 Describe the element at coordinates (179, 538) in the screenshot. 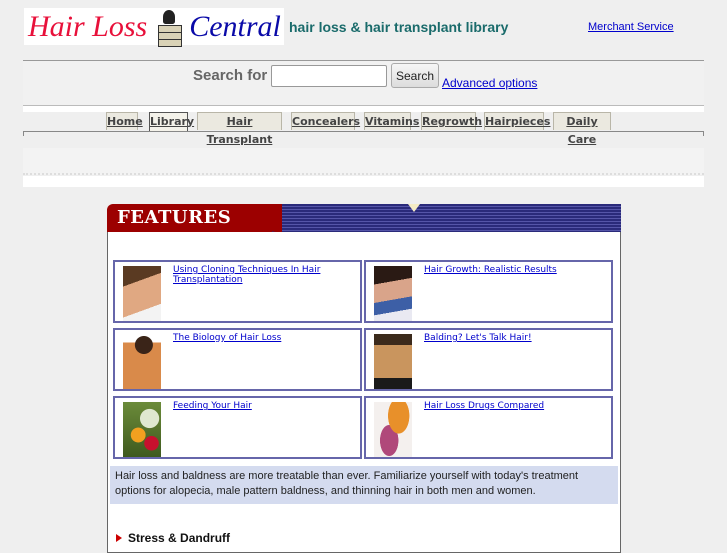

I see `section-heading-stress-dandruff: Stress & Dandruff` at that location.